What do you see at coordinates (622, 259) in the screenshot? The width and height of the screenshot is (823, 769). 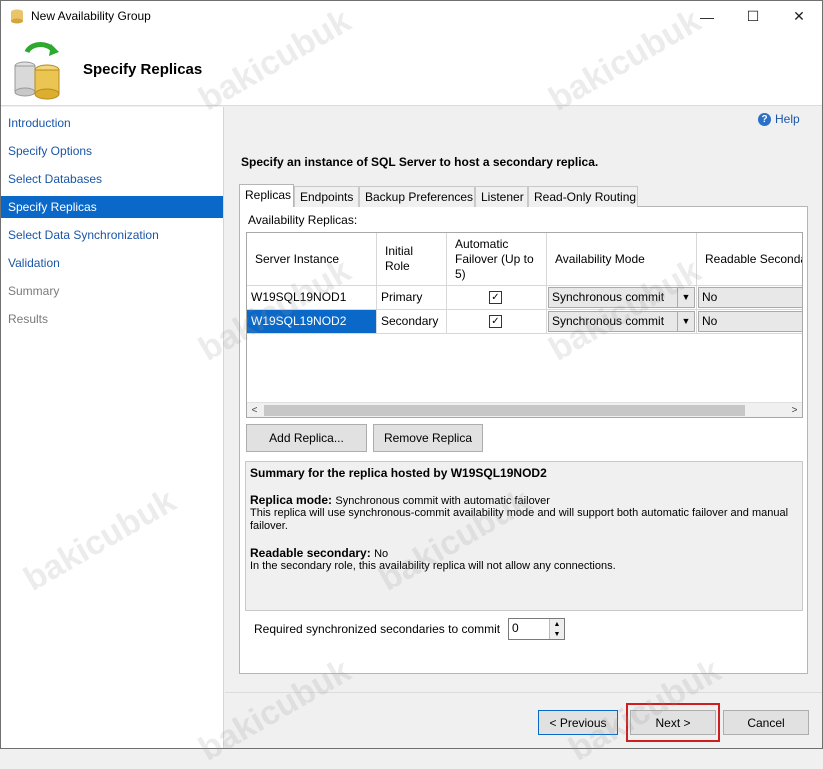 I see `column-header: Availability Mode` at bounding box center [622, 259].